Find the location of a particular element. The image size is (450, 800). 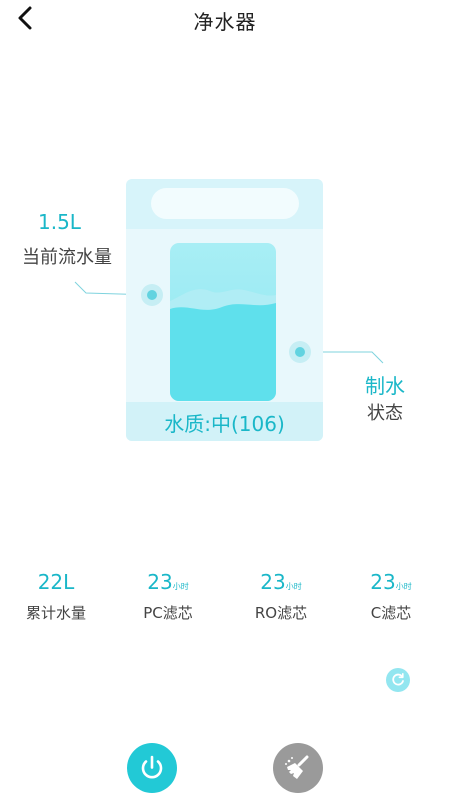

refresh-button is located at coordinates (398, 680).